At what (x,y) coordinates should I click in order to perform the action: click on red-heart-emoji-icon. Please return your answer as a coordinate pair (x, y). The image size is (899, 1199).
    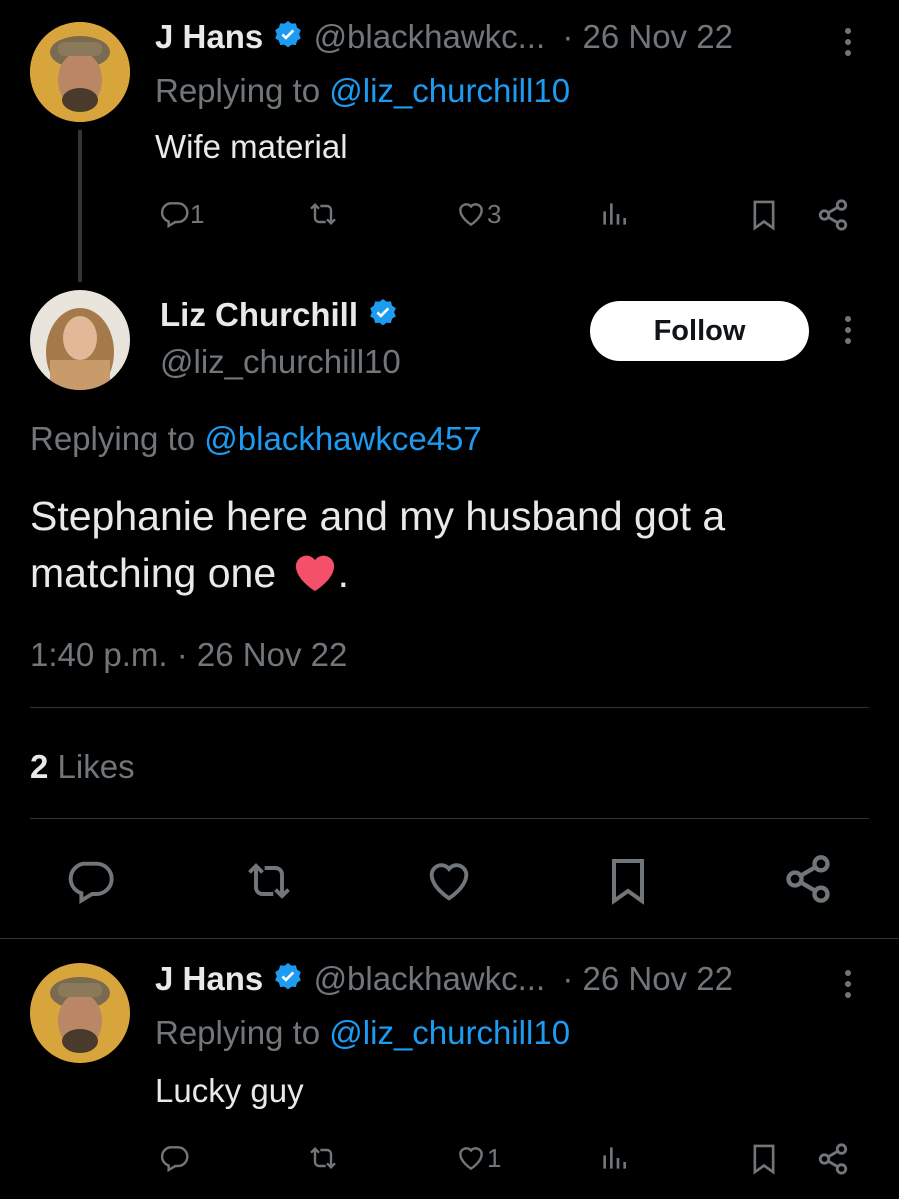
    Looking at the image, I should click on (315, 579).